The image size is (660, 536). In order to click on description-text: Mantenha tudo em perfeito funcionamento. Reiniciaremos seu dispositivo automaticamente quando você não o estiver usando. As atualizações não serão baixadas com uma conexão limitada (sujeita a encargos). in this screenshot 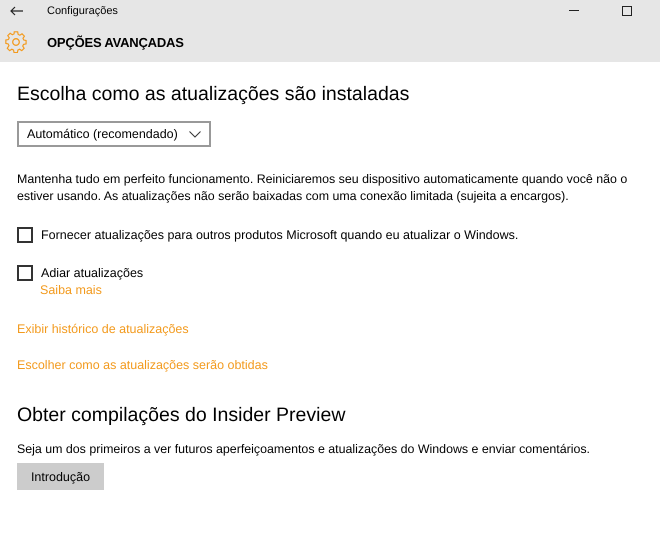, I will do `click(322, 188)`.